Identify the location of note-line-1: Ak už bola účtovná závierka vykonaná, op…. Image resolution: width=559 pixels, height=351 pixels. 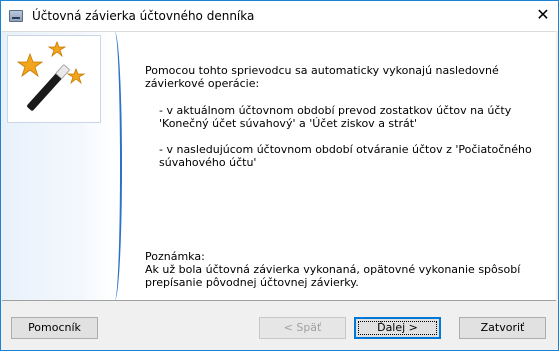
(333, 269).